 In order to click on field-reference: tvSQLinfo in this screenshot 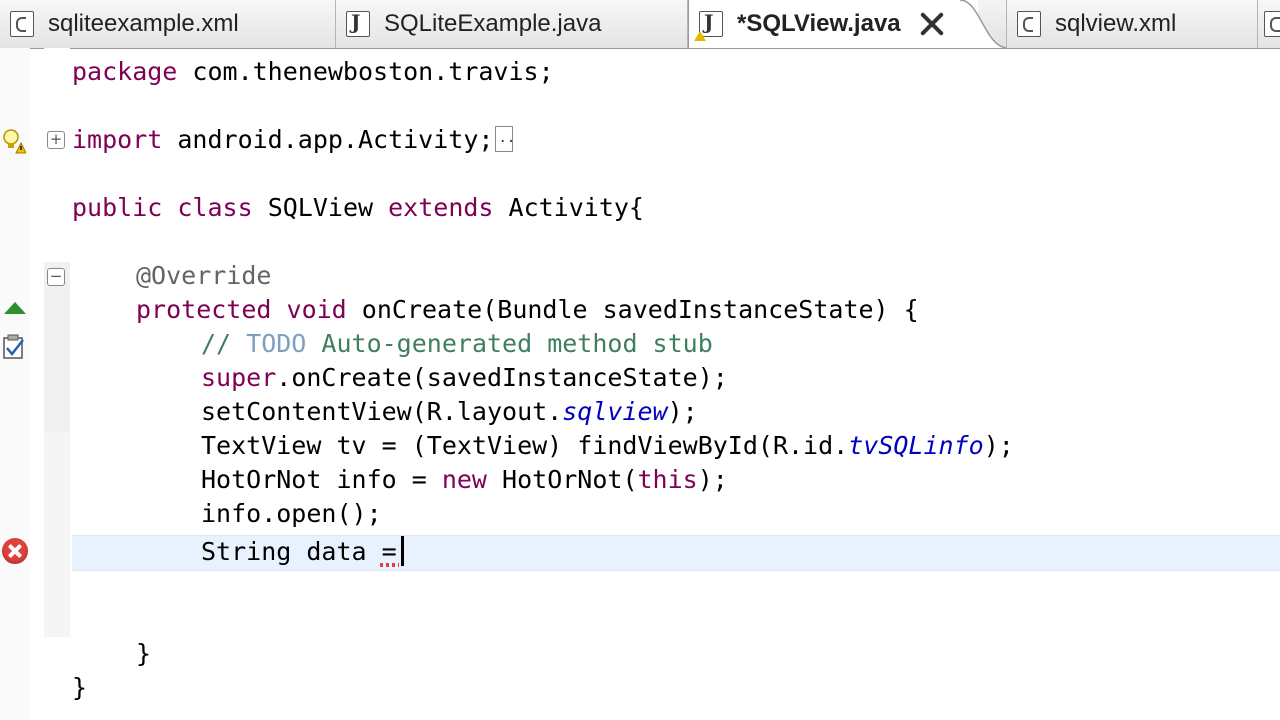, I will do `click(916, 445)`.